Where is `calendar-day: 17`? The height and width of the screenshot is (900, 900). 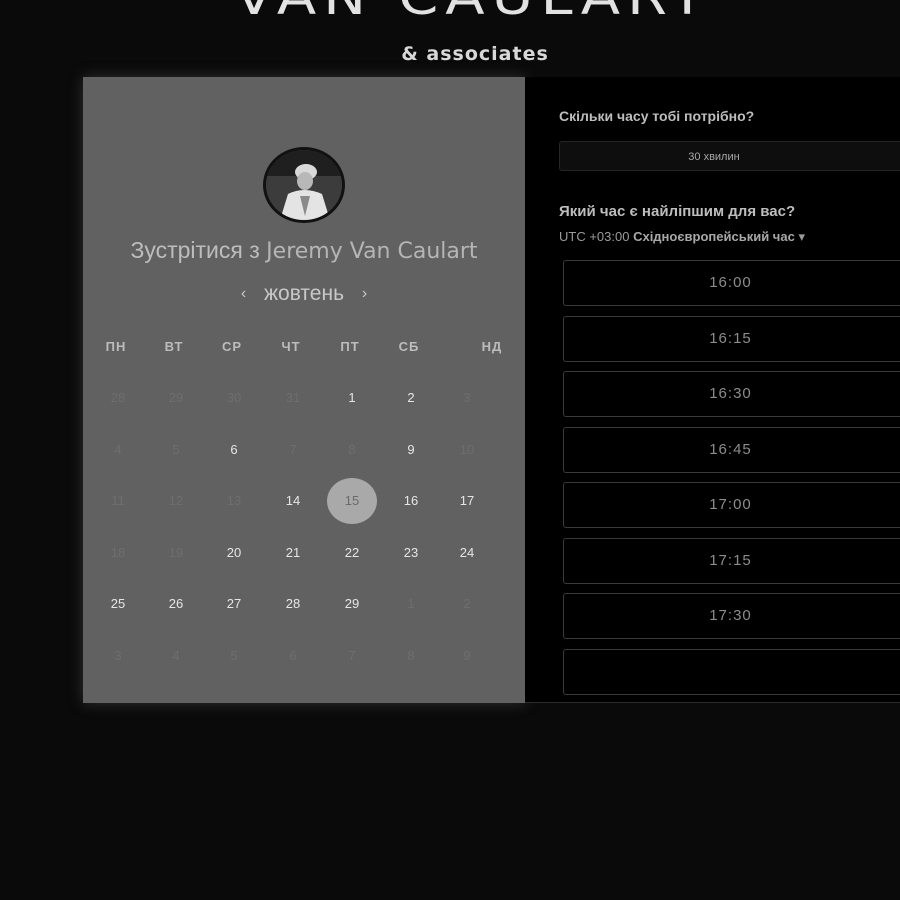 calendar-day: 17 is located at coordinates (467, 501).